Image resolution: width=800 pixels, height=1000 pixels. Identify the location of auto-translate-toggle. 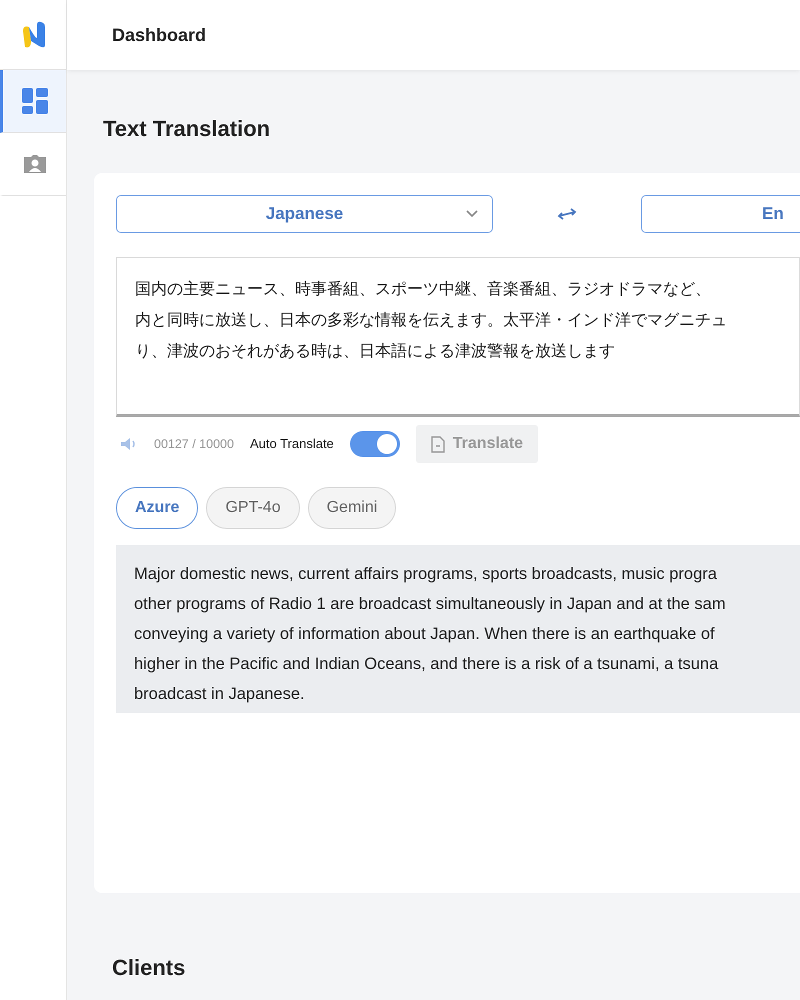
(375, 444).